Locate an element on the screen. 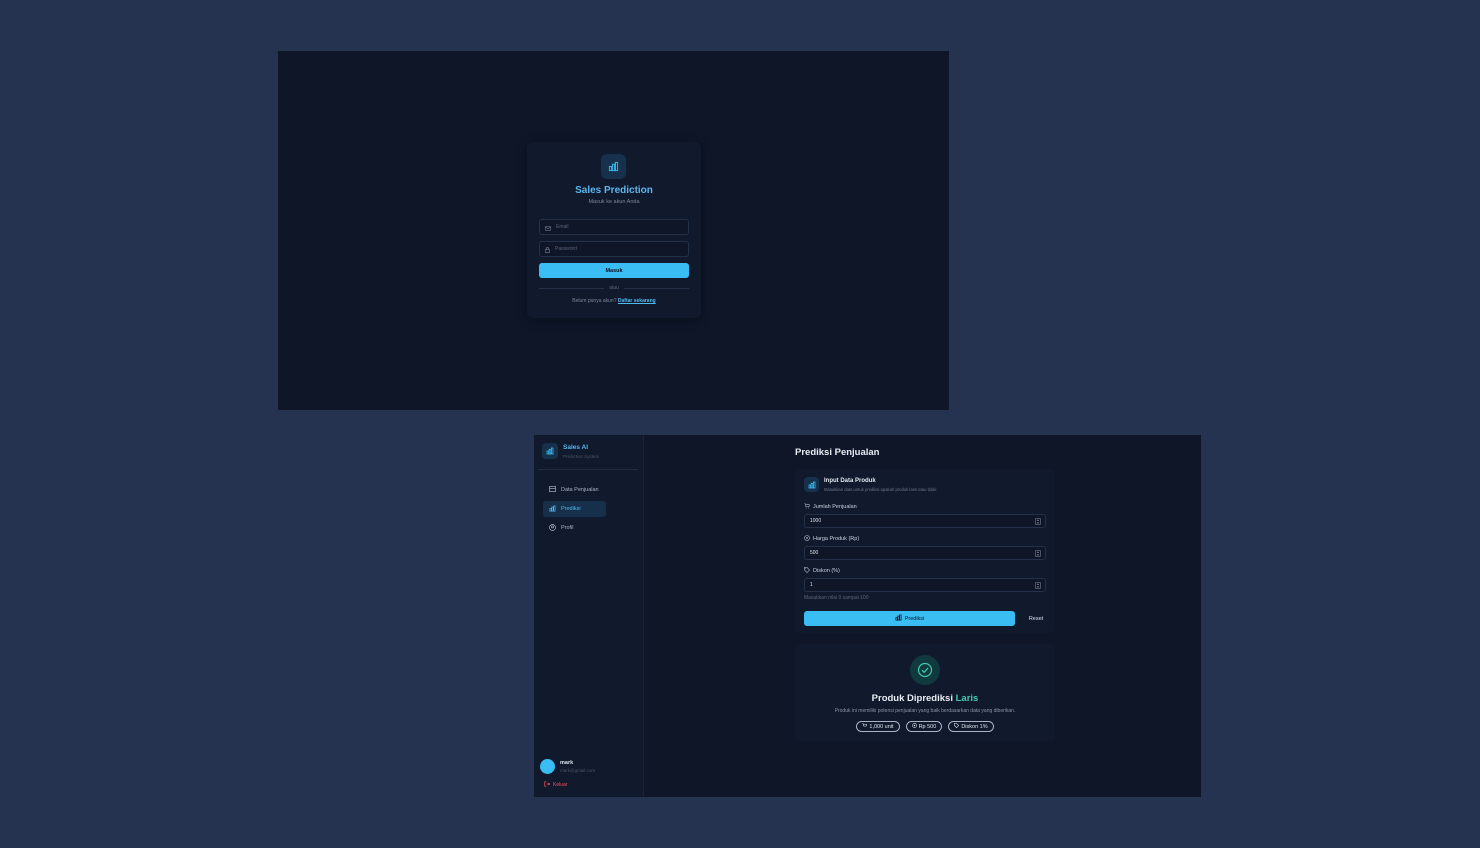  user-circle-icon is located at coordinates (552, 528).